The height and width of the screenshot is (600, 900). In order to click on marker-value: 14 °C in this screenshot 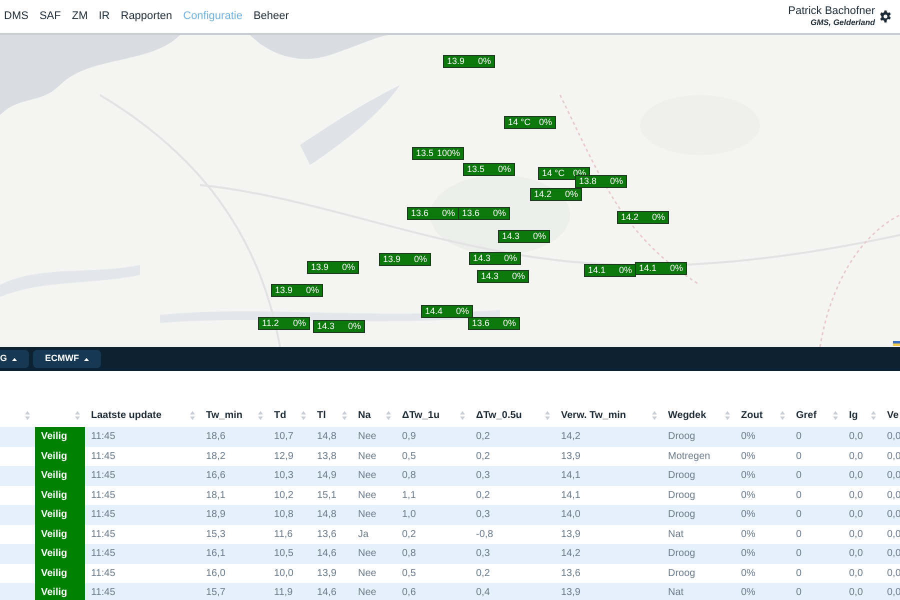, I will do `click(553, 173)`.